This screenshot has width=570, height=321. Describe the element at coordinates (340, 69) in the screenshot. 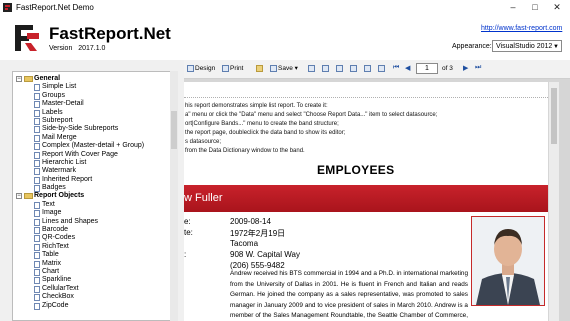

I see `zoom-button` at that location.